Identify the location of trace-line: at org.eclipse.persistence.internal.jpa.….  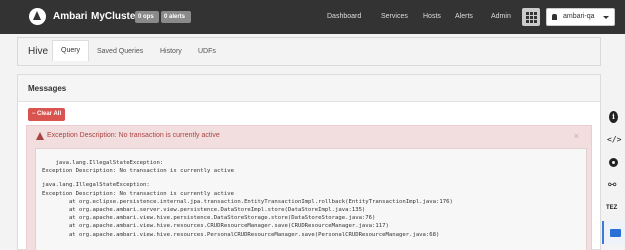
(247, 201).